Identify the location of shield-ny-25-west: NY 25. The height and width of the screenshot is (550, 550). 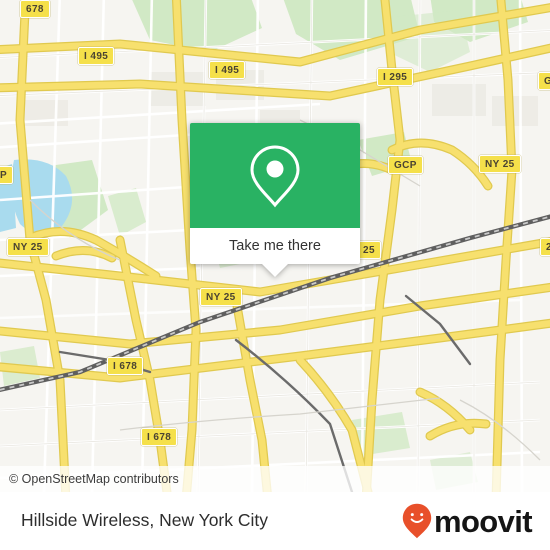
(28, 247).